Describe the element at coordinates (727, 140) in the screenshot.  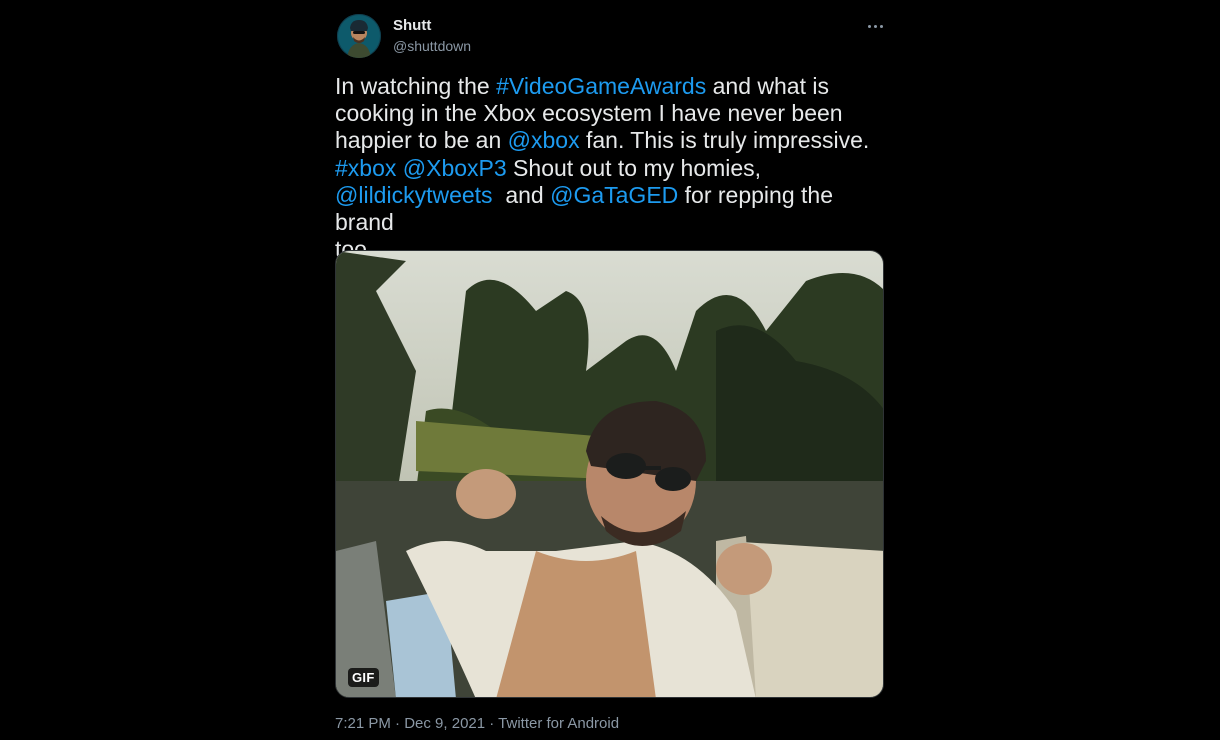
I see `tweet-text-segment: fan. This is truly impressive.` at that location.